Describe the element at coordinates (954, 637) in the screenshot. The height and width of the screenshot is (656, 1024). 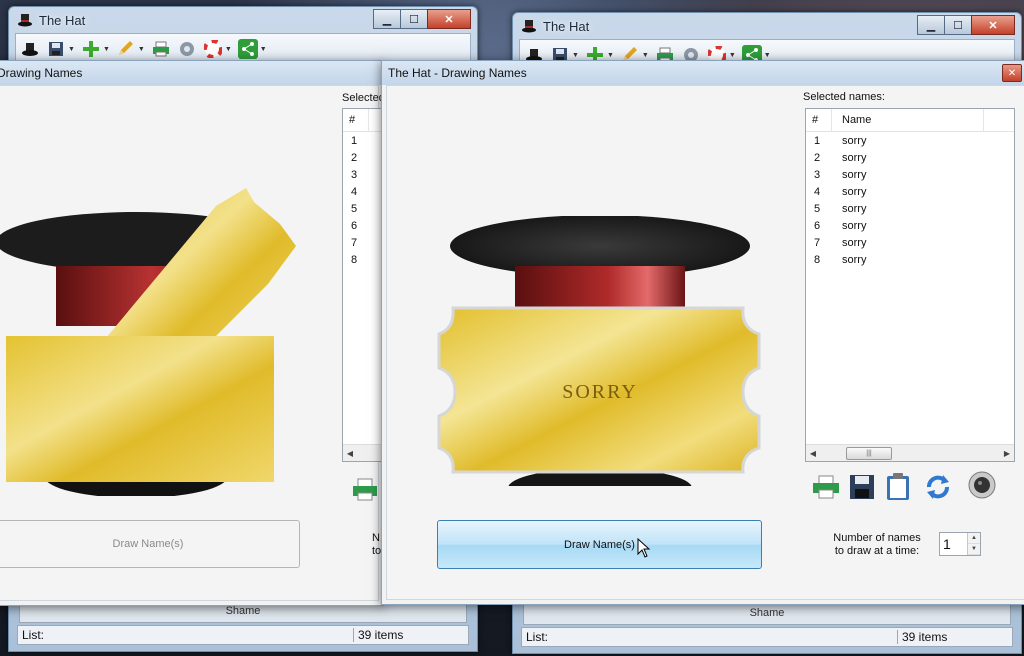
I see `status-item-count: 39 items` at that location.